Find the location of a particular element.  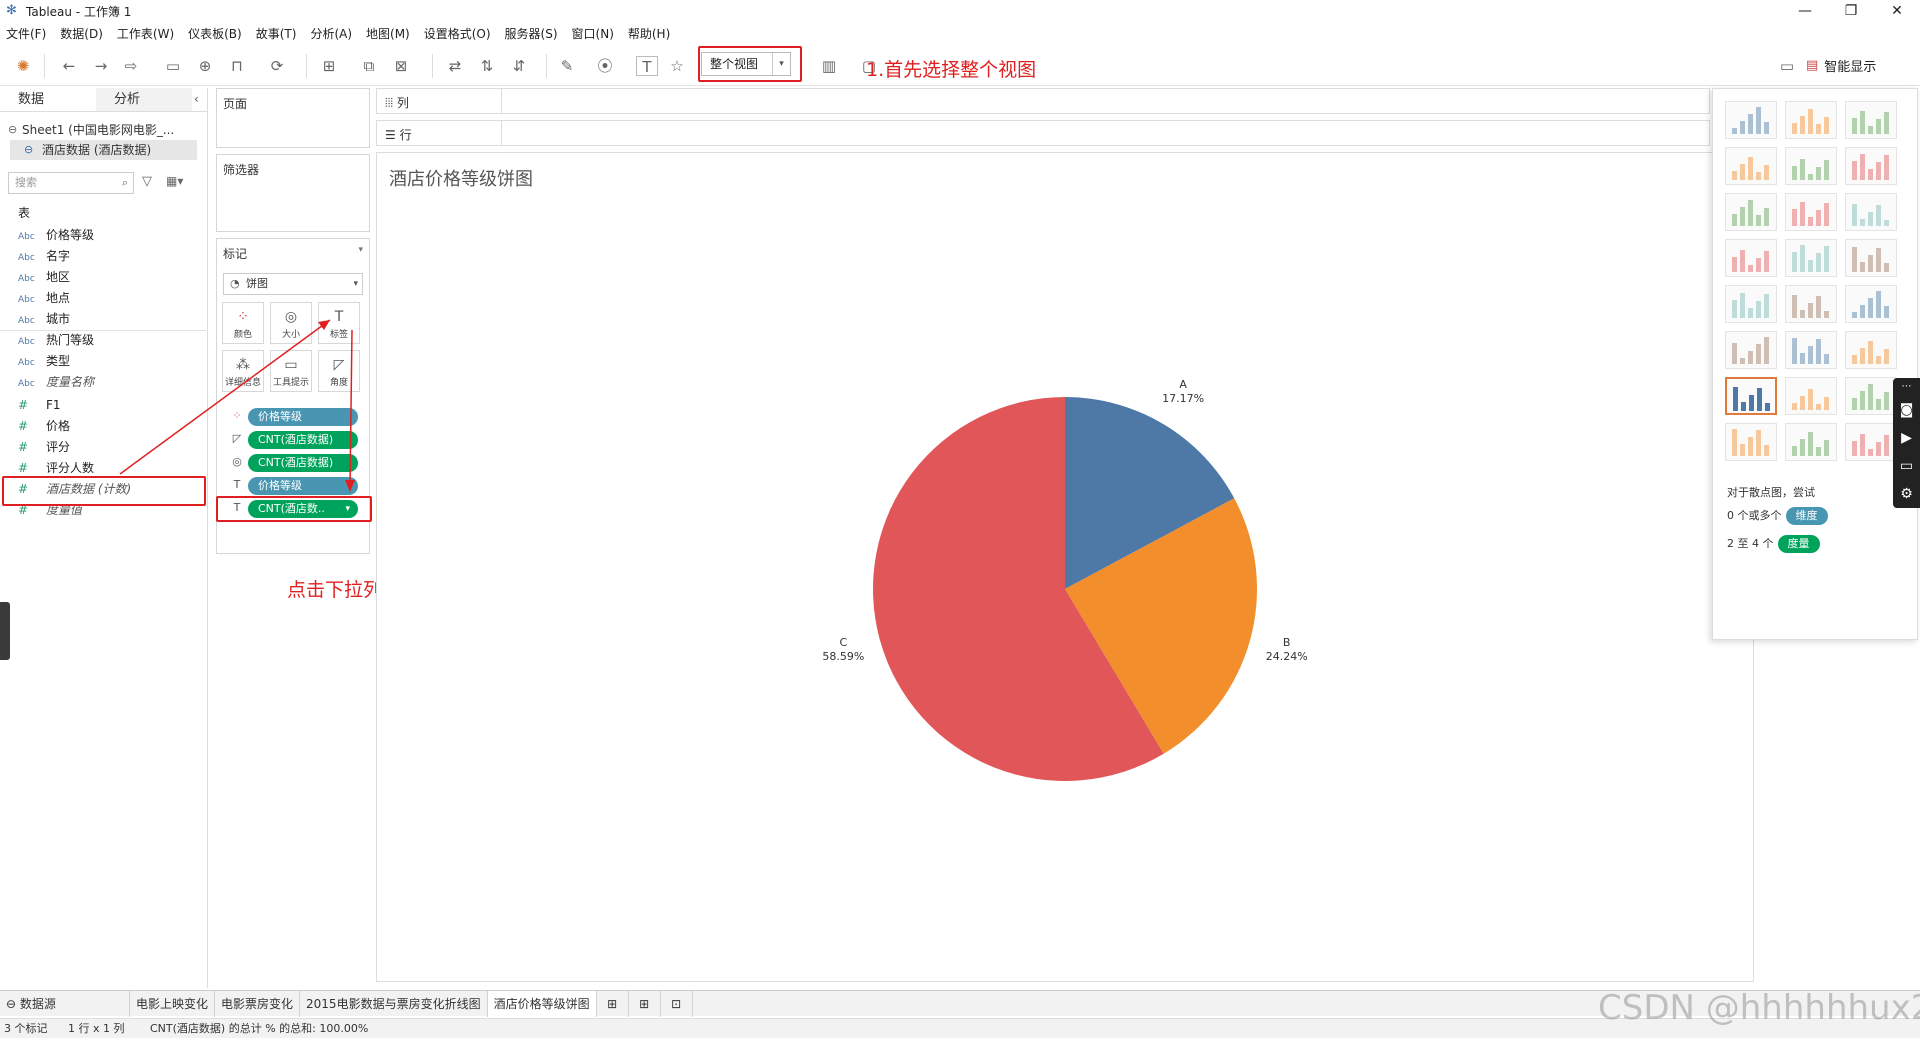

show-me-dim-req: 0 个或多个 维度 is located at coordinates (1777, 516).